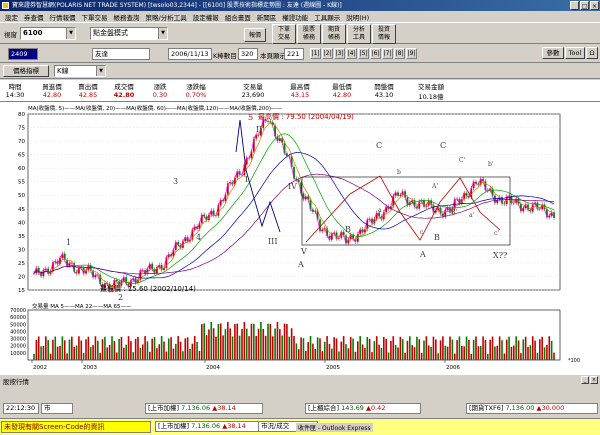 The width and height of the screenshot is (600, 435). Describe the element at coordinates (295, 17) in the screenshot. I see `menu-warrant: 權證功能` at that location.